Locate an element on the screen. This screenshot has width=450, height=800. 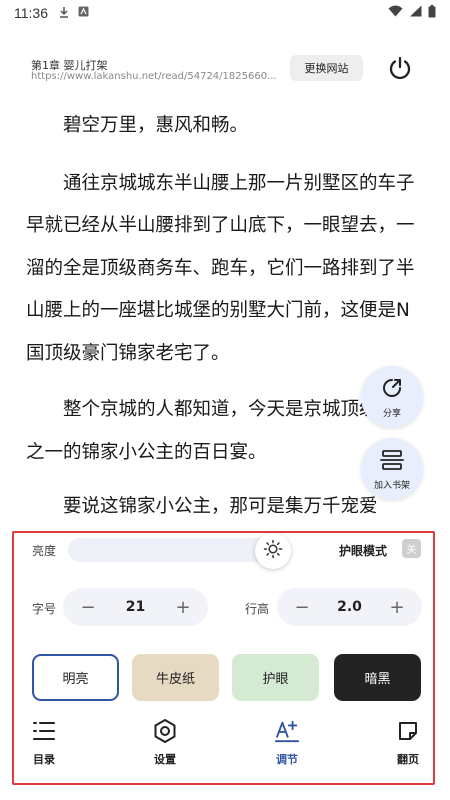
nav-settings: 设置 is located at coordinates (165, 743).